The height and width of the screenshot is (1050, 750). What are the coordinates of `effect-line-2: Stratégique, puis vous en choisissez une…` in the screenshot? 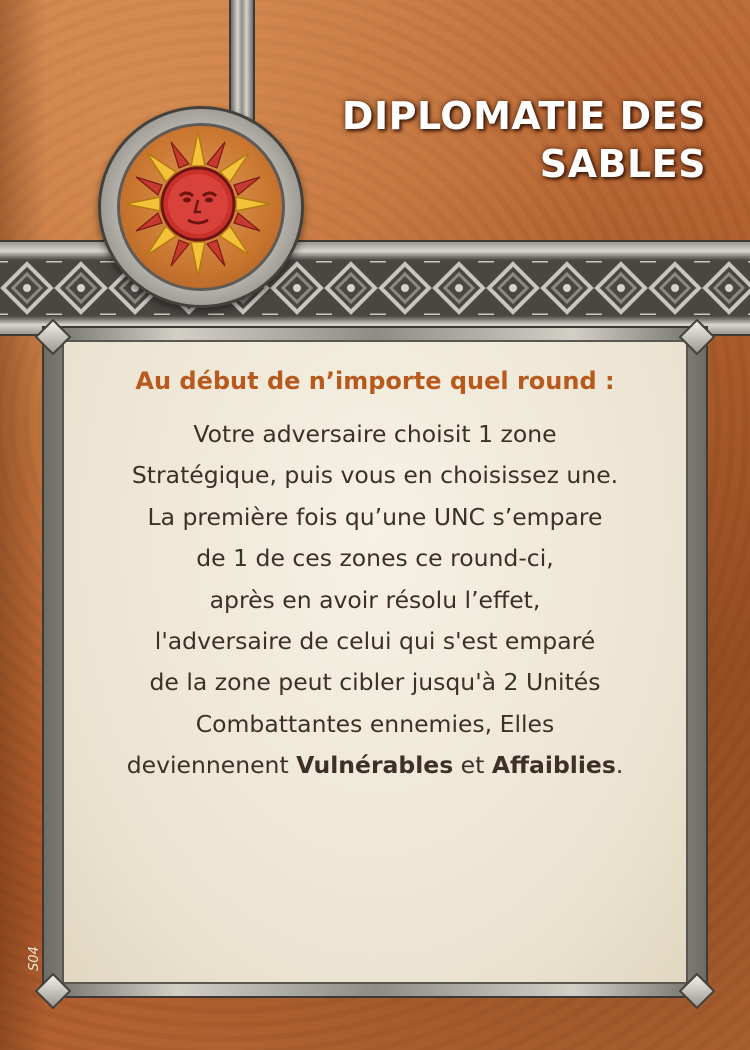 It's located at (375, 475).